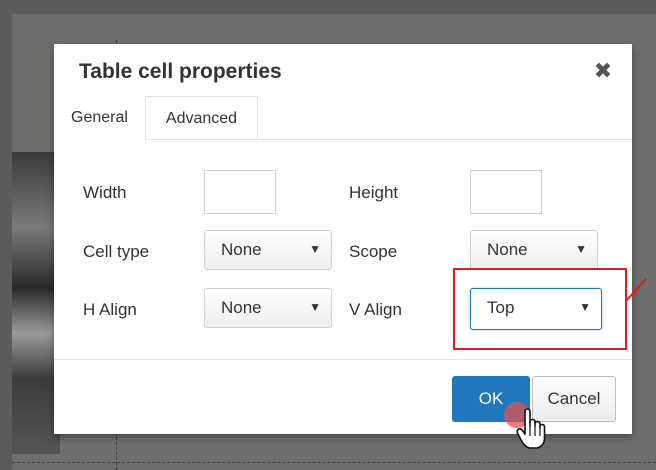  I want to click on hand-cursor-icon, so click(531, 428).